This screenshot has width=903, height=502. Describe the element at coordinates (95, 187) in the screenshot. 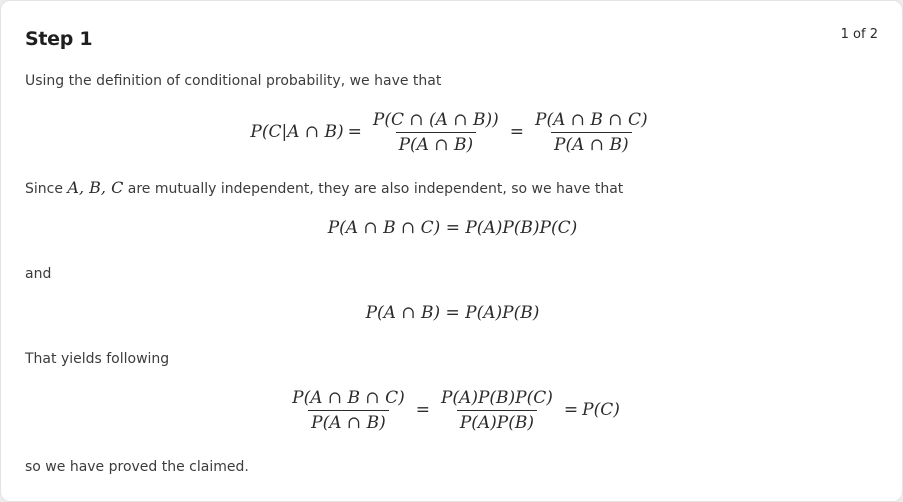

I see `para2-math: A, B, C` at that location.